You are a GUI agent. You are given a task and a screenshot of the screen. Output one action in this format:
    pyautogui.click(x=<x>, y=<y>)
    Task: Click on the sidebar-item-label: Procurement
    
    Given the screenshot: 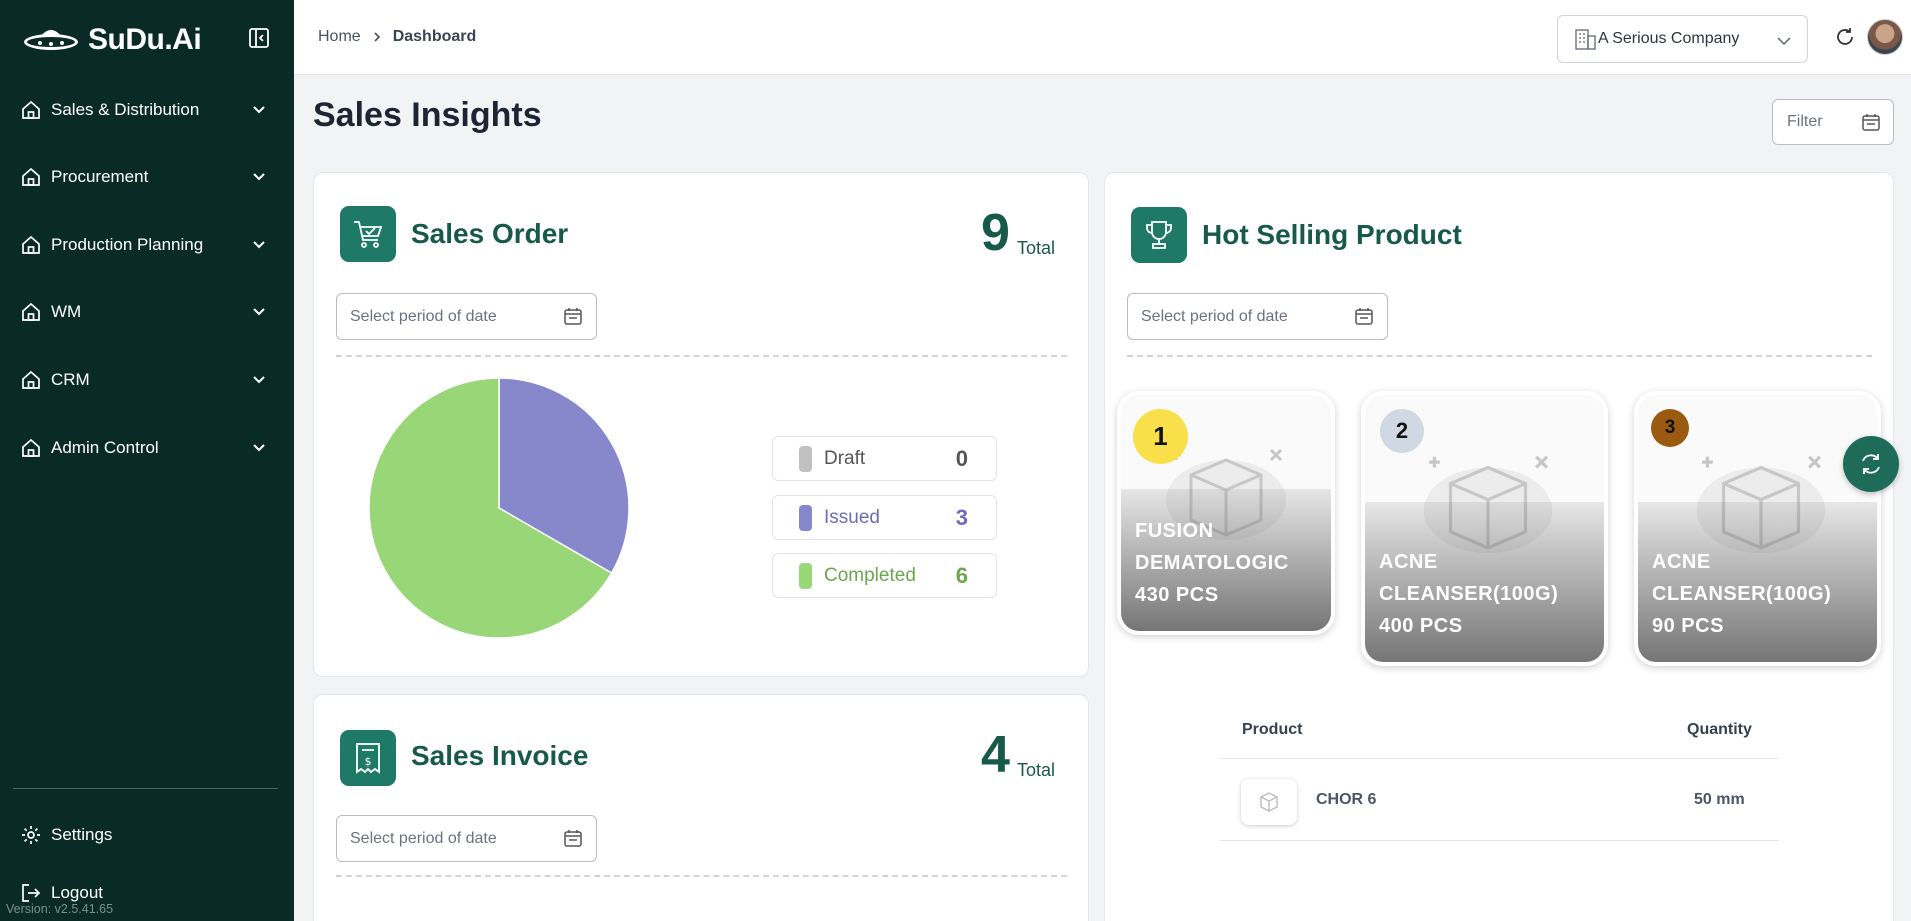 What is the action you would take?
    pyautogui.click(x=100, y=176)
    